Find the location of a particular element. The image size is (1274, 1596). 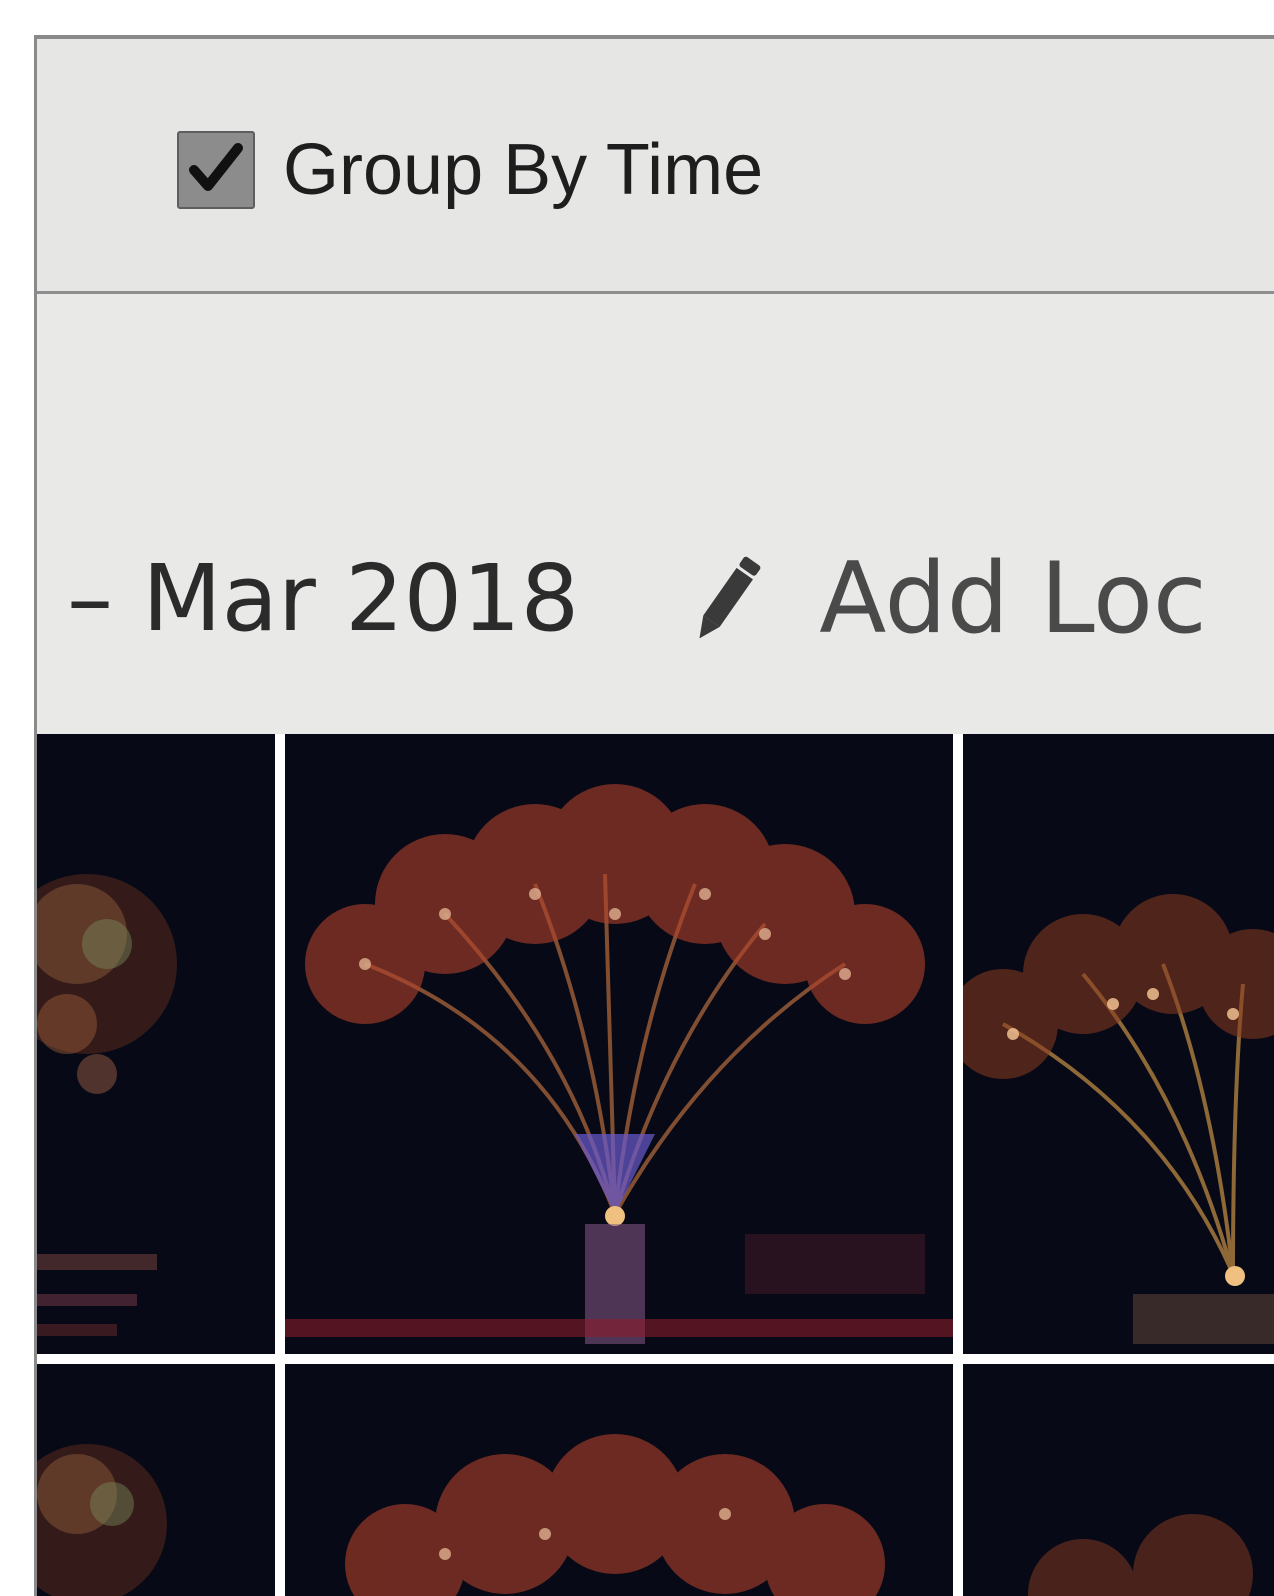

add-location-button: Add Loc is located at coordinates (1013, 599).